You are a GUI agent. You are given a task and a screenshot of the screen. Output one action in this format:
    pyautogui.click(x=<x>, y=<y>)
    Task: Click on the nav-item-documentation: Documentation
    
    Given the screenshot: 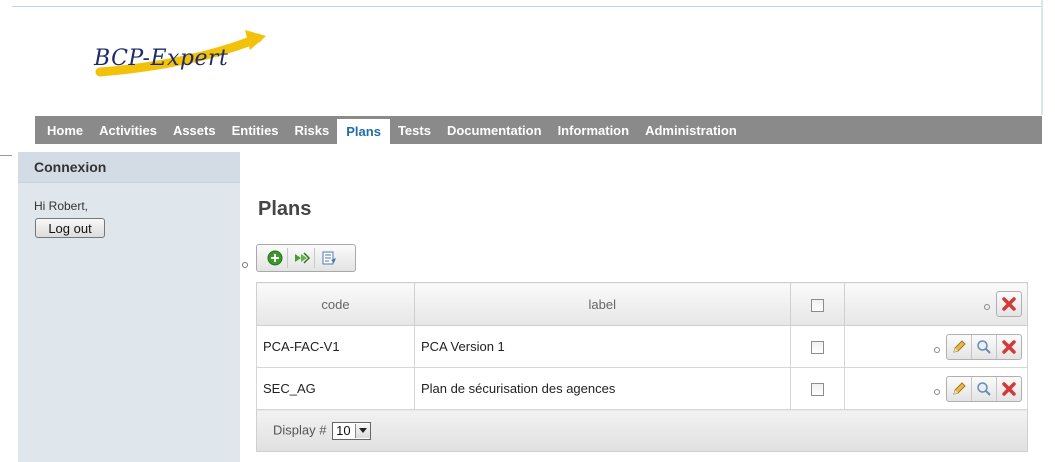 What is the action you would take?
    pyautogui.click(x=494, y=130)
    